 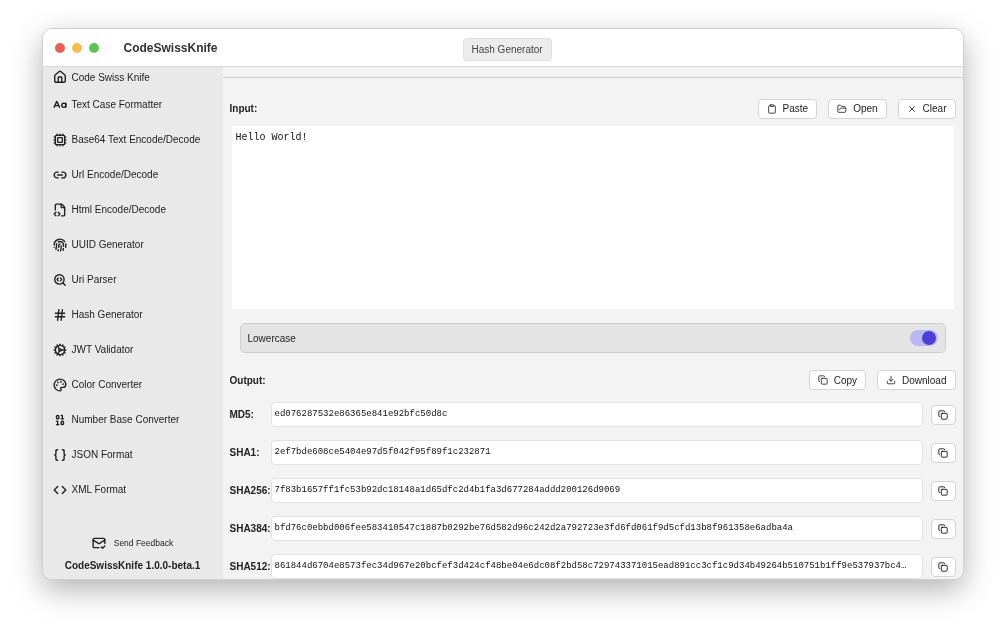 What do you see at coordinates (787, 108) in the screenshot?
I see `toolbar-button: Paste` at bounding box center [787, 108].